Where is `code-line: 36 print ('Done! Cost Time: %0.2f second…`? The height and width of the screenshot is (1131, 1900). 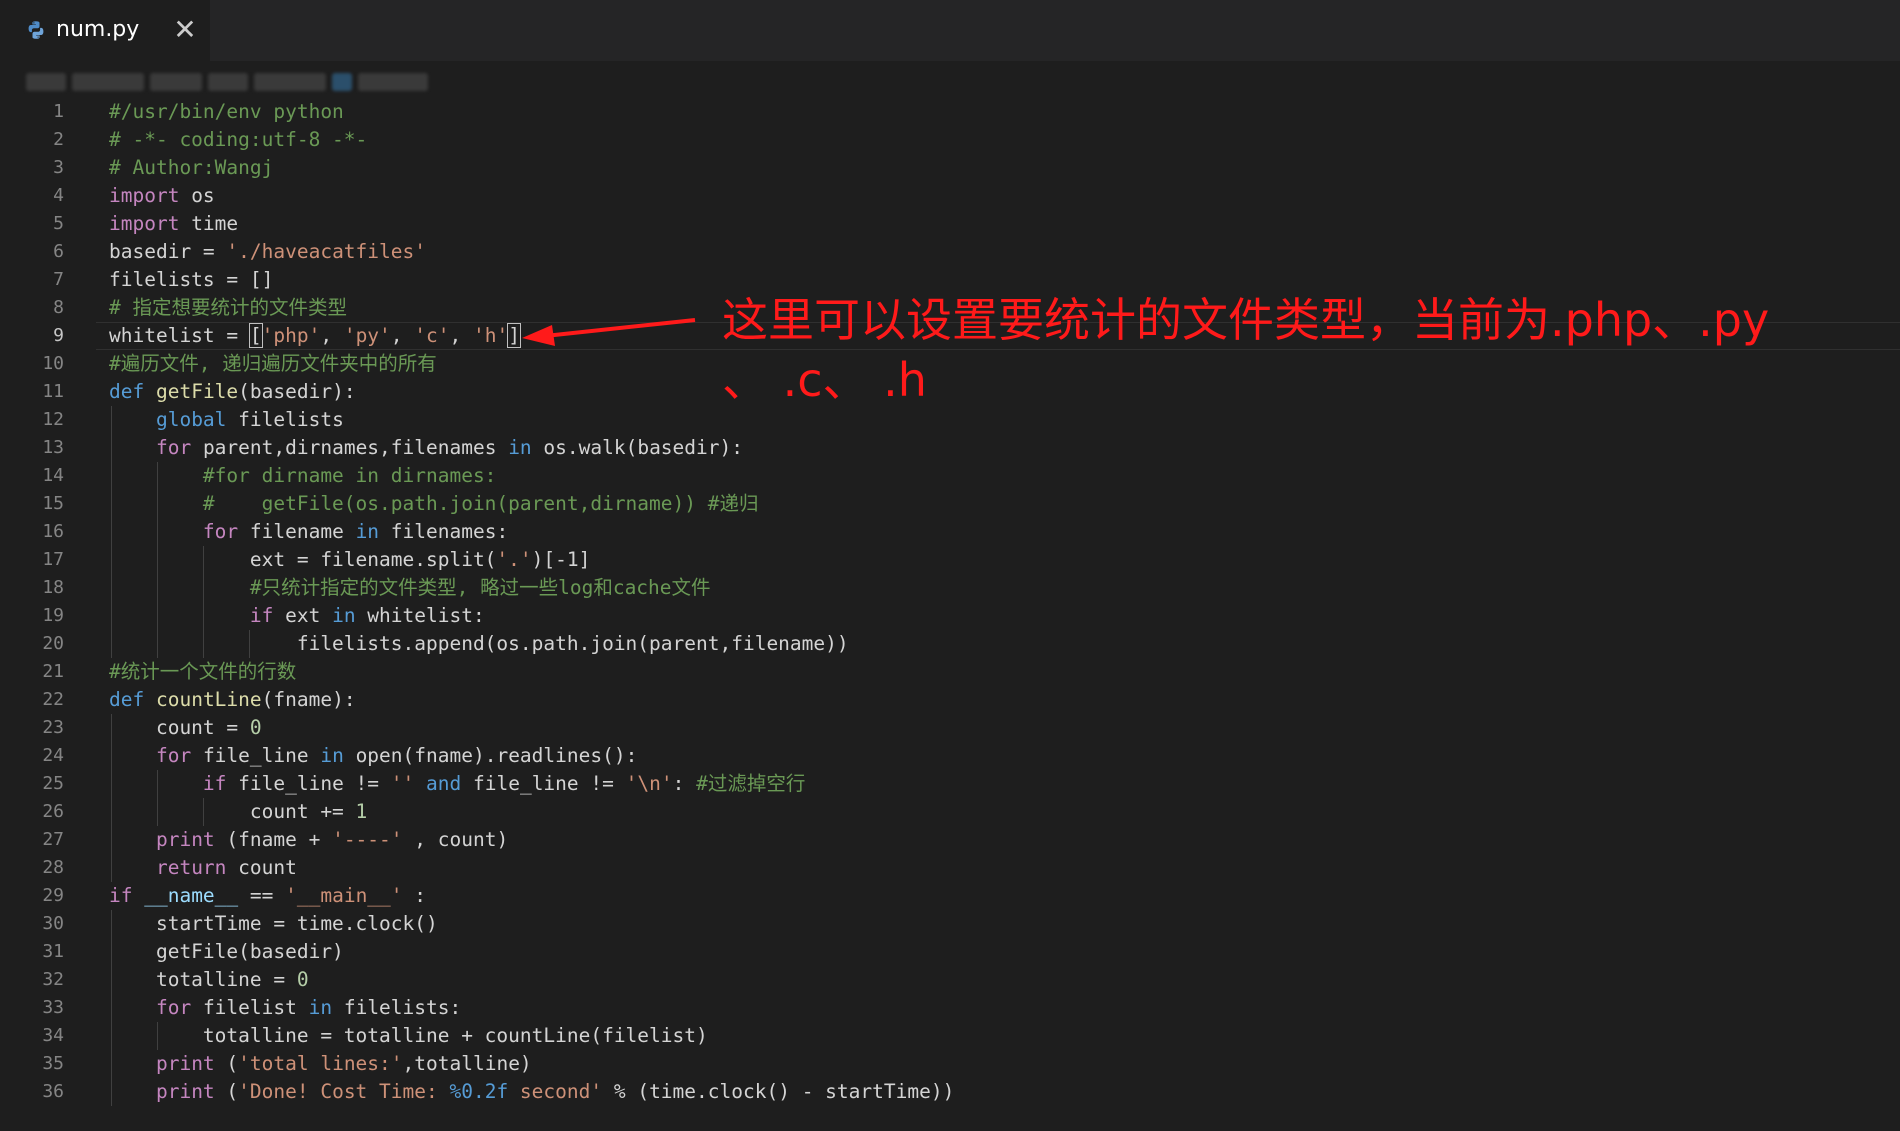
code-line: 36 print ('Done! Cost Time: %0.2f second… is located at coordinates (950, 1092).